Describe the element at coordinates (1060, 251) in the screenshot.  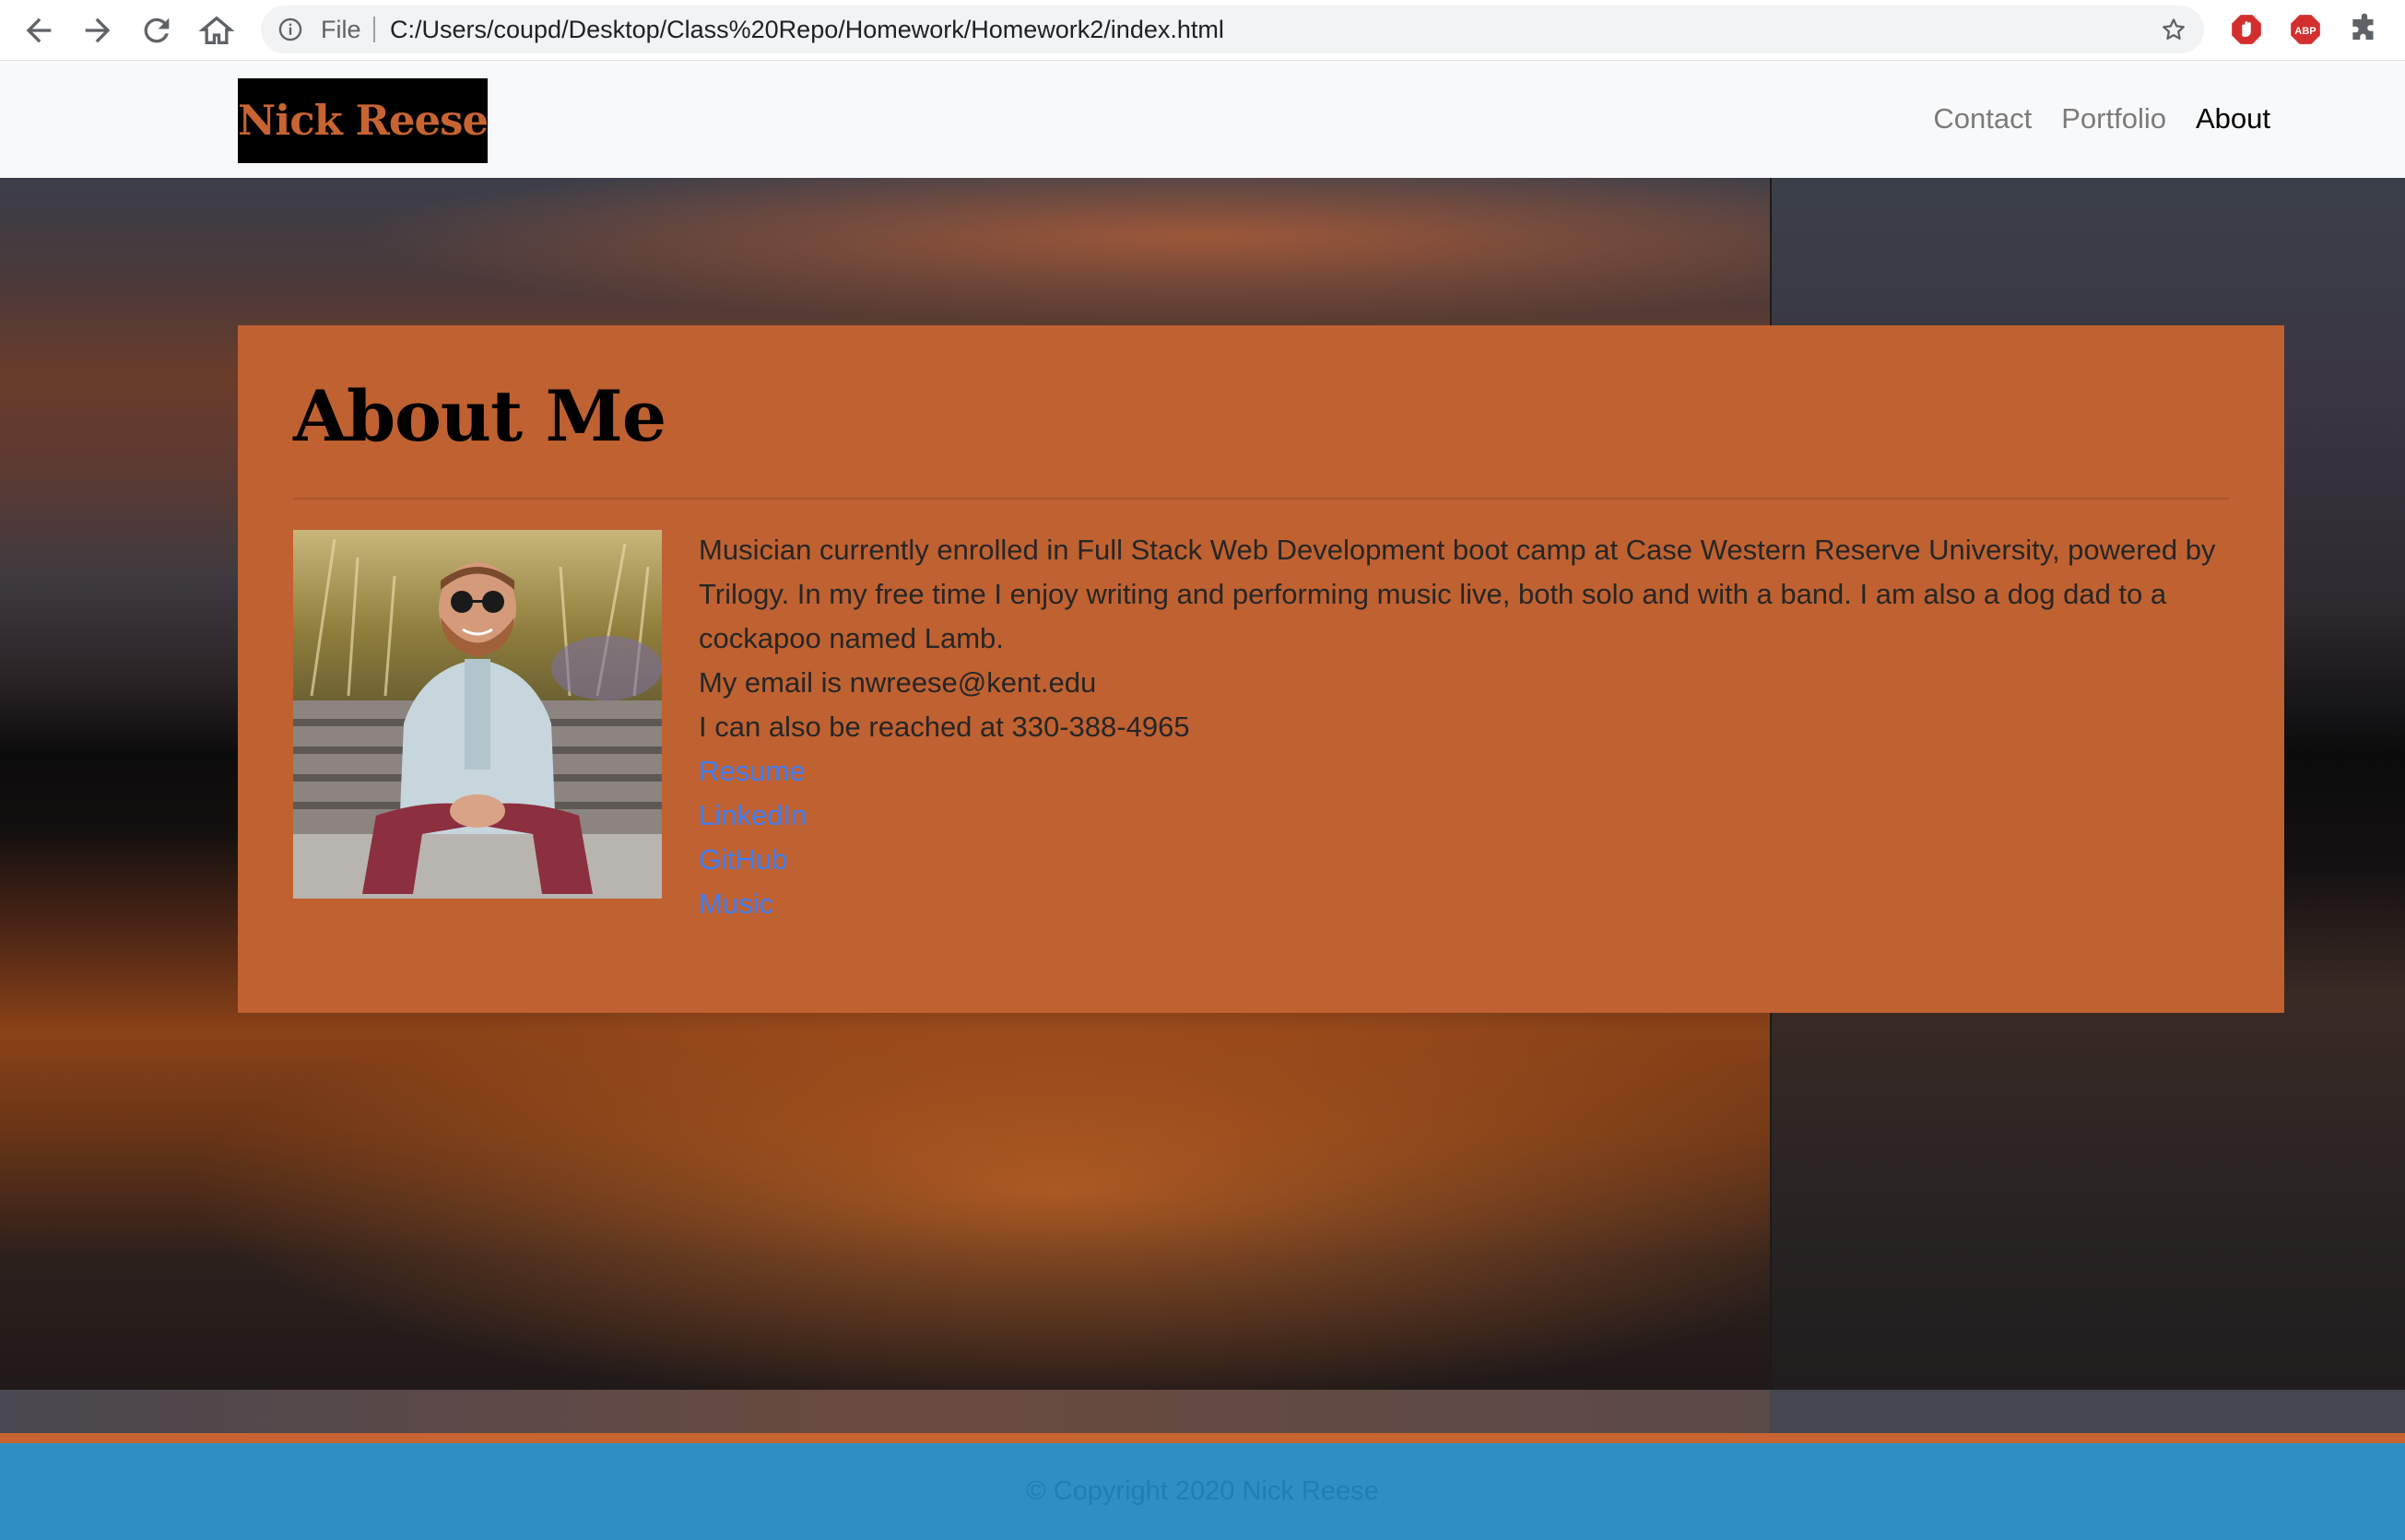
I see `sky-glow` at that location.